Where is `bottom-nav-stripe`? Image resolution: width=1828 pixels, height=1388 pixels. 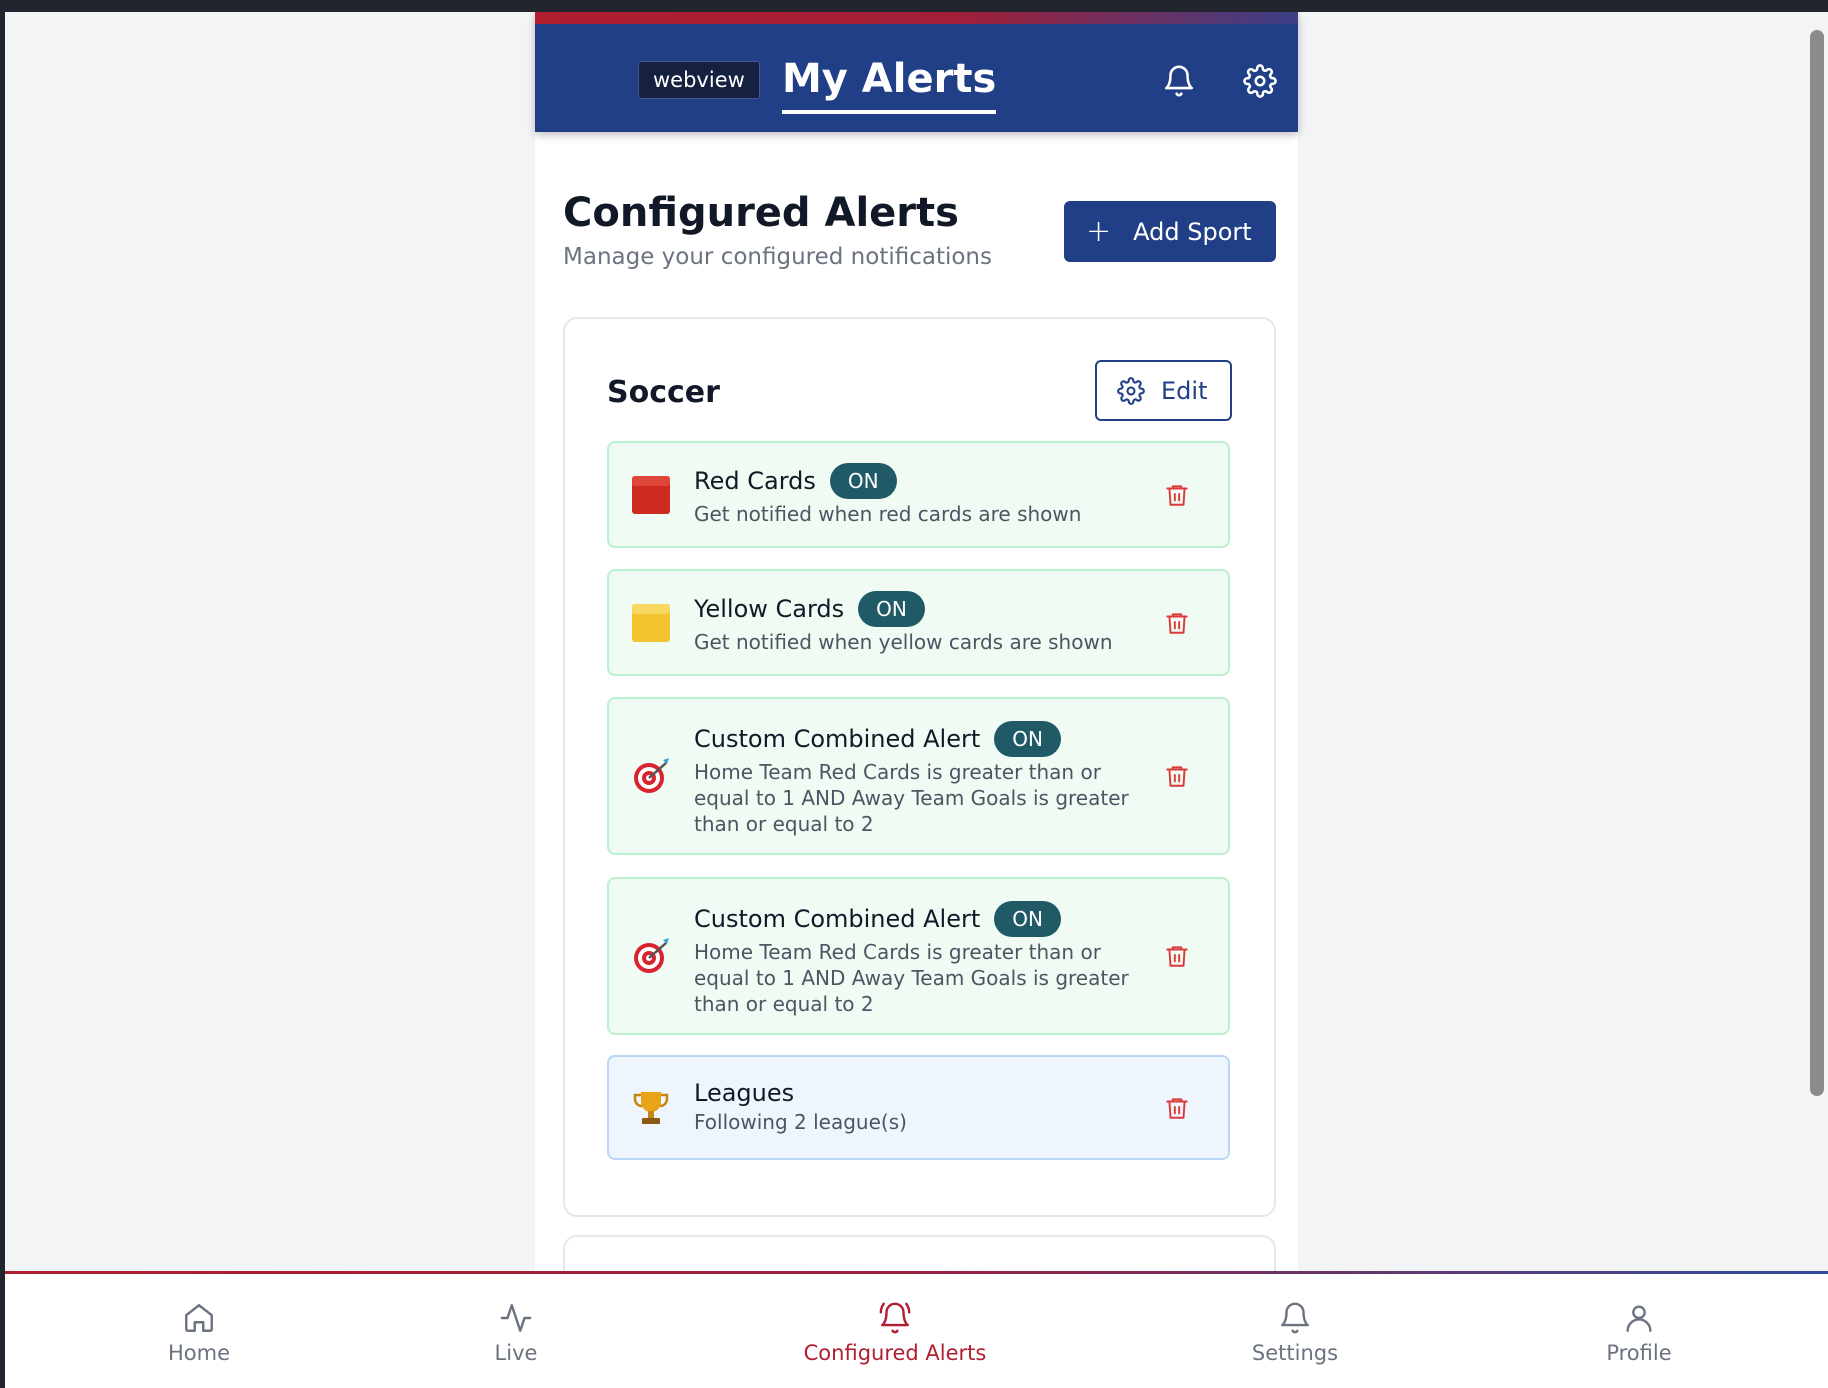 bottom-nav-stripe is located at coordinates (916, 1272).